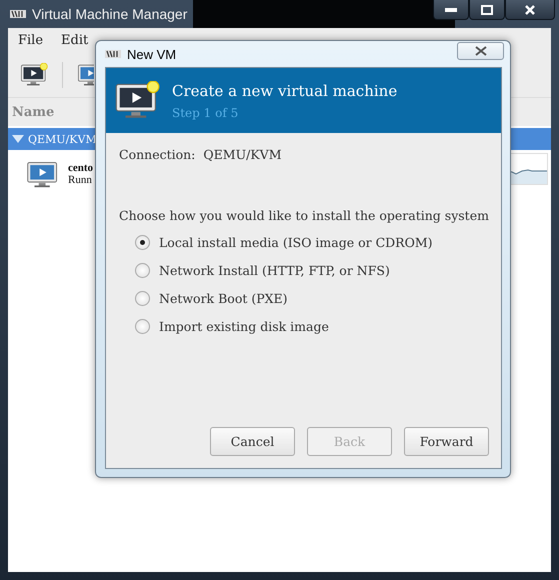 The image size is (559, 580). What do you see at coordinates (304, 215) in the screenshot?
I see `install-prompt: Choose how you would like to install the operating system` at bounding box center [304, 215].